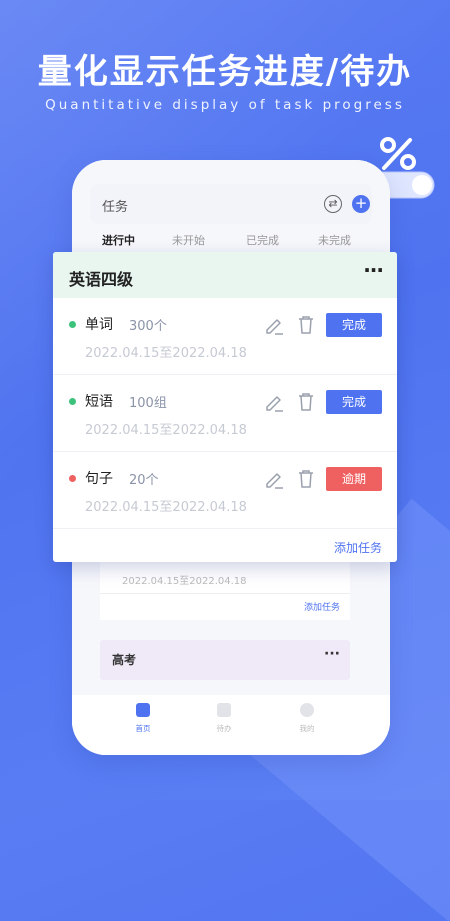  Describe the element at coordinates (143, 718) in the screenshot. I see `nav-home: 首页` at that location.